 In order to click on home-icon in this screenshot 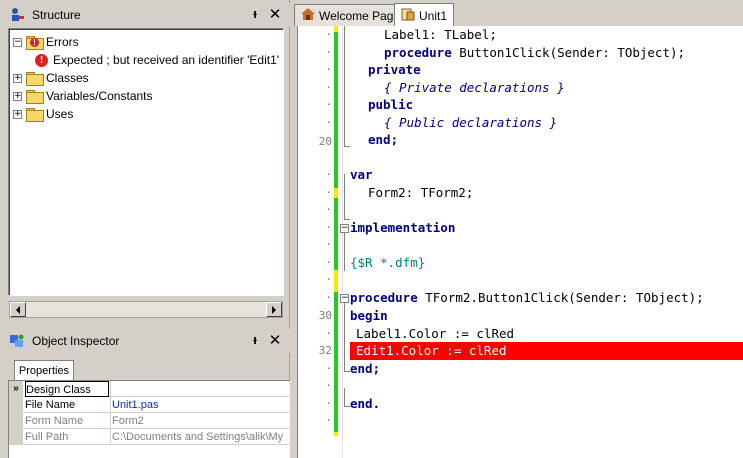, I will do `click(308, 15)`.